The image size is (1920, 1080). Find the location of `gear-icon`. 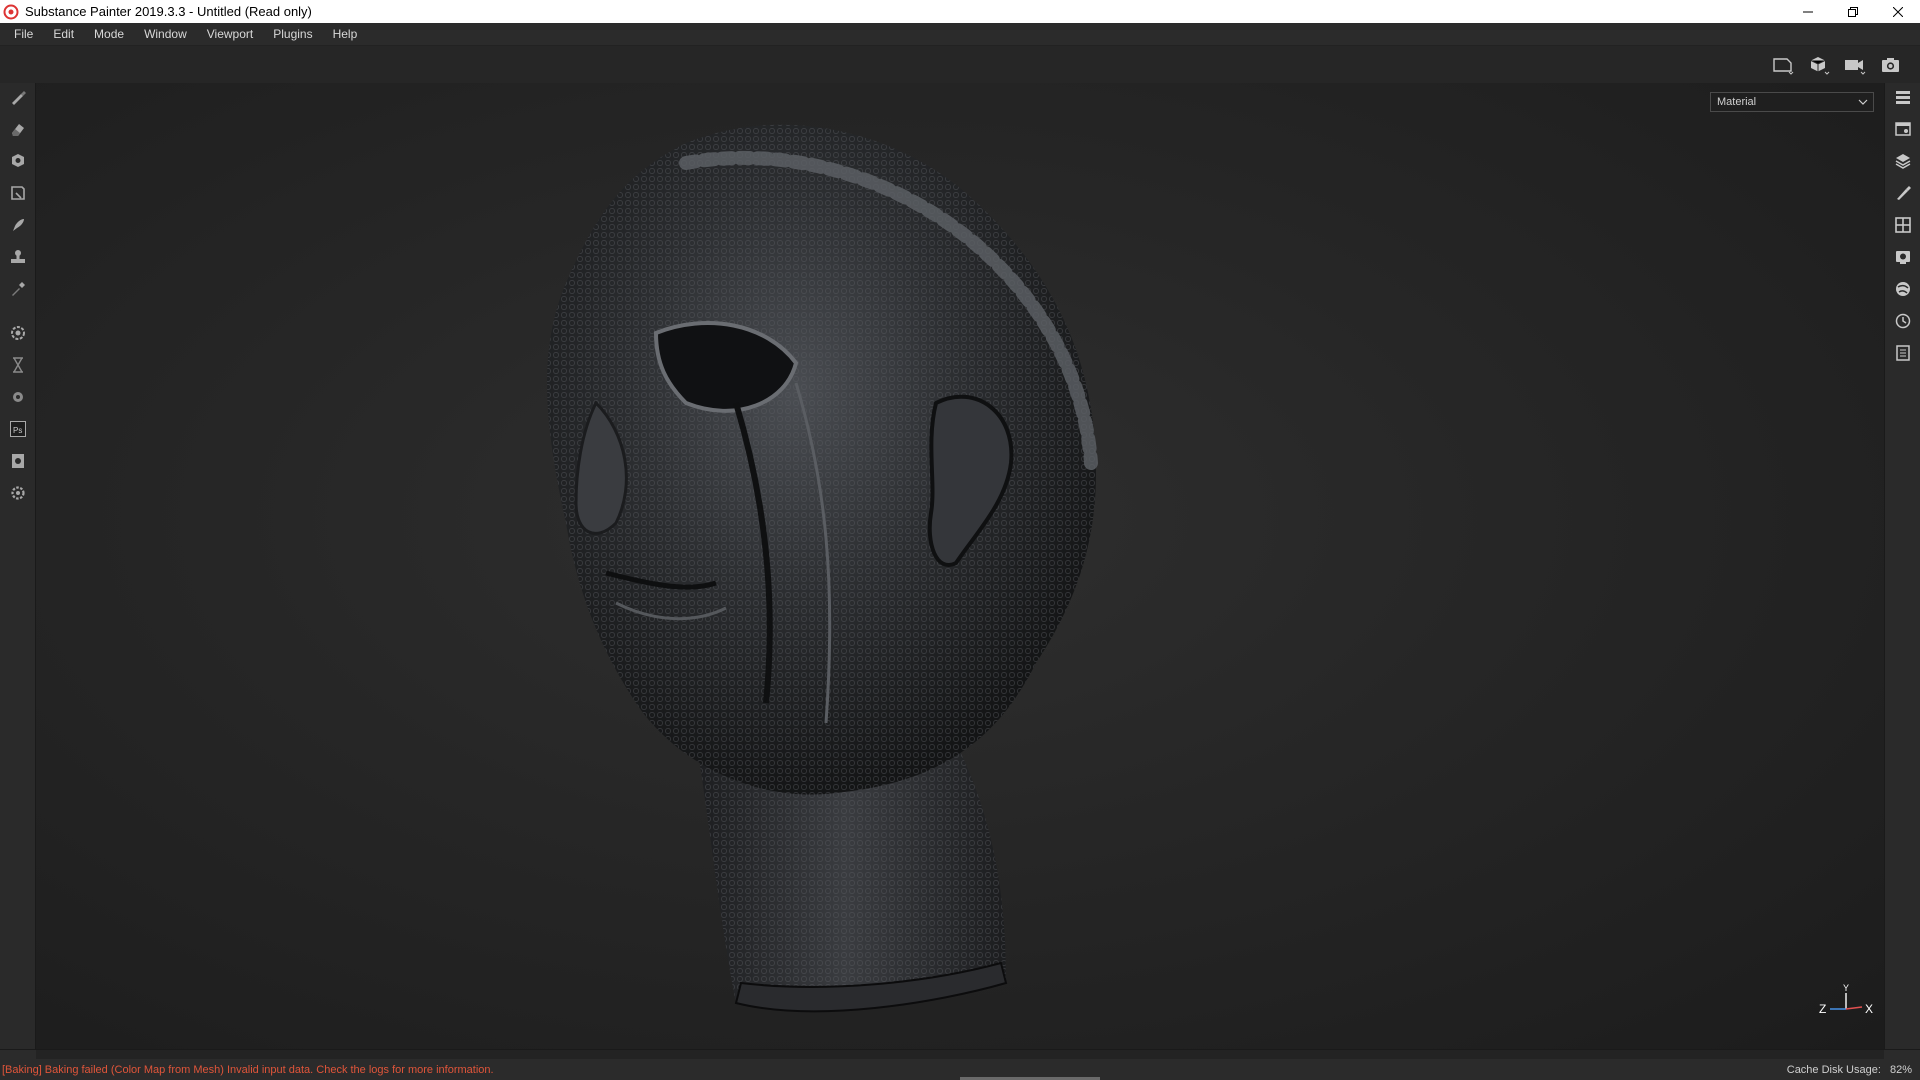

gear-icon is located at coordinates (18, 493).